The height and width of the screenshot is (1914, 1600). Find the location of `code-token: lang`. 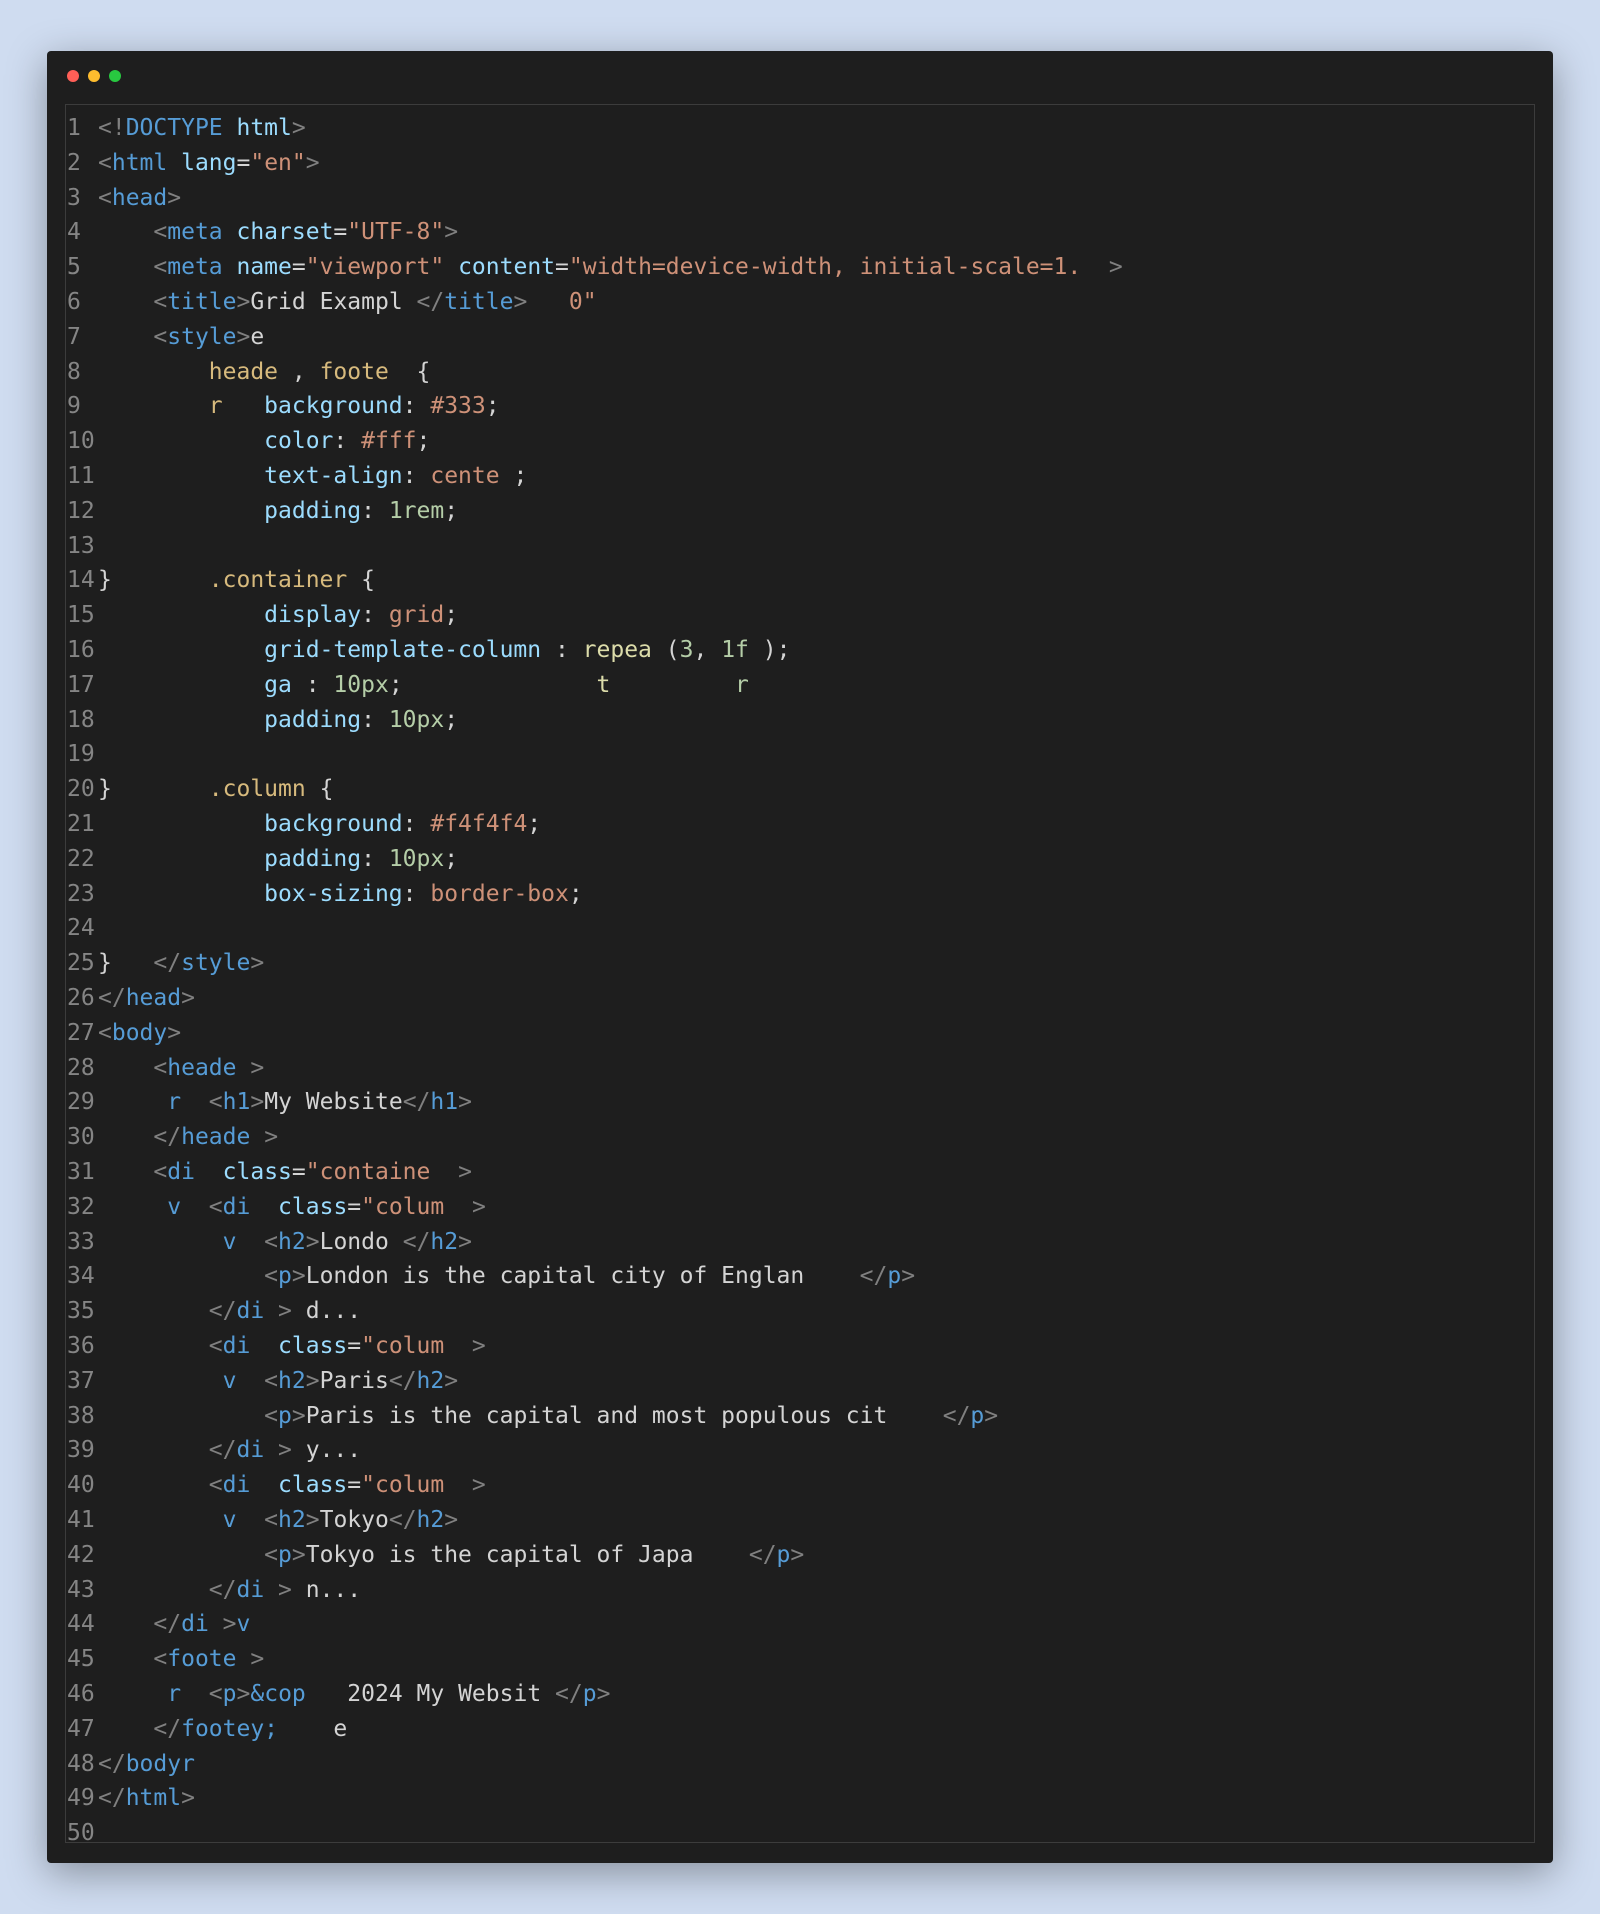

code-token: lang is located at coordinates (202, 162).